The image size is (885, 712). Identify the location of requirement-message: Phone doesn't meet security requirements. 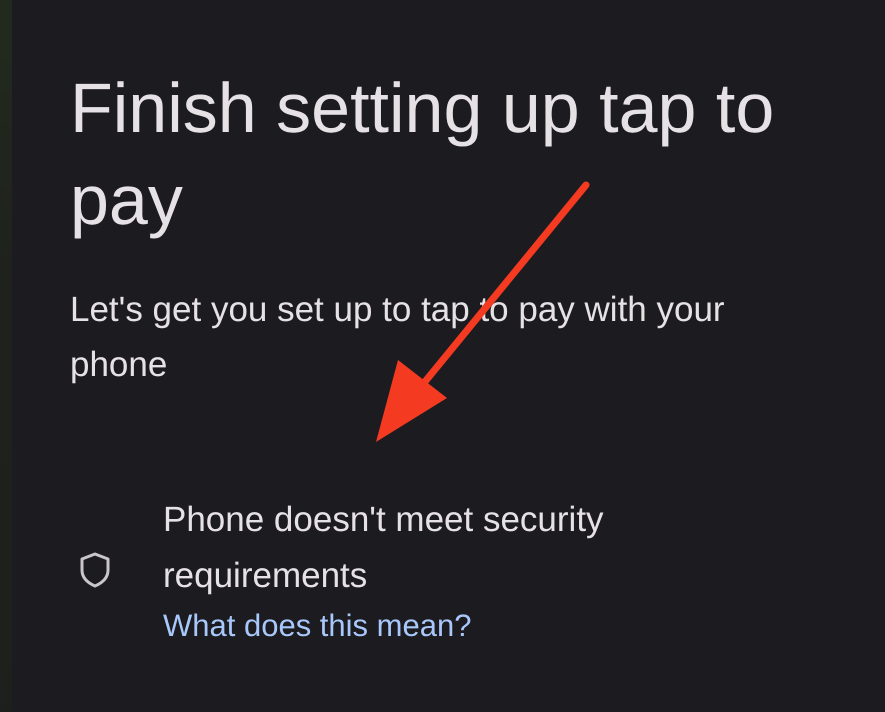
(384, 548).